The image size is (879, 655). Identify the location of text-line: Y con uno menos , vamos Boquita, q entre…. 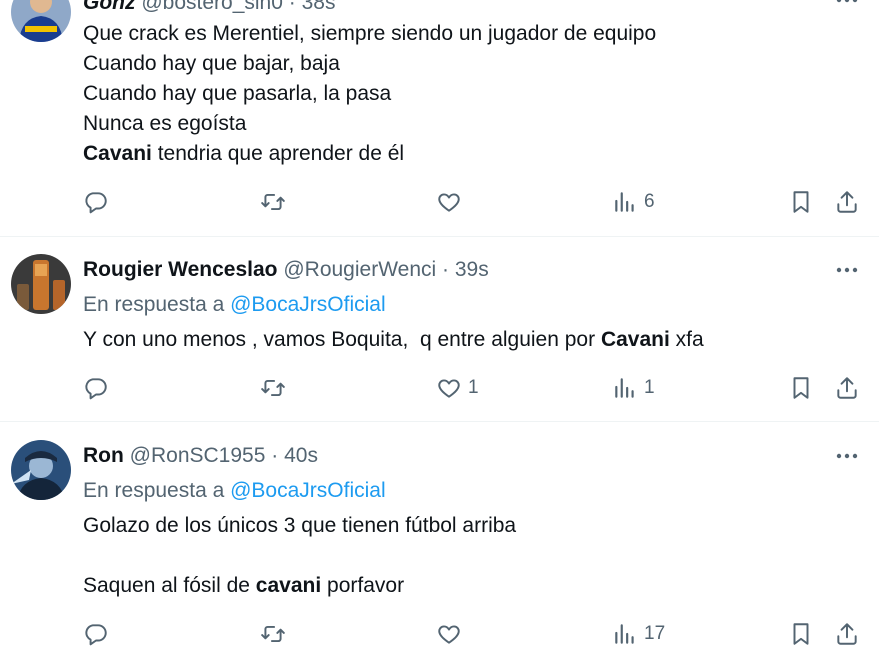
(393, 339).